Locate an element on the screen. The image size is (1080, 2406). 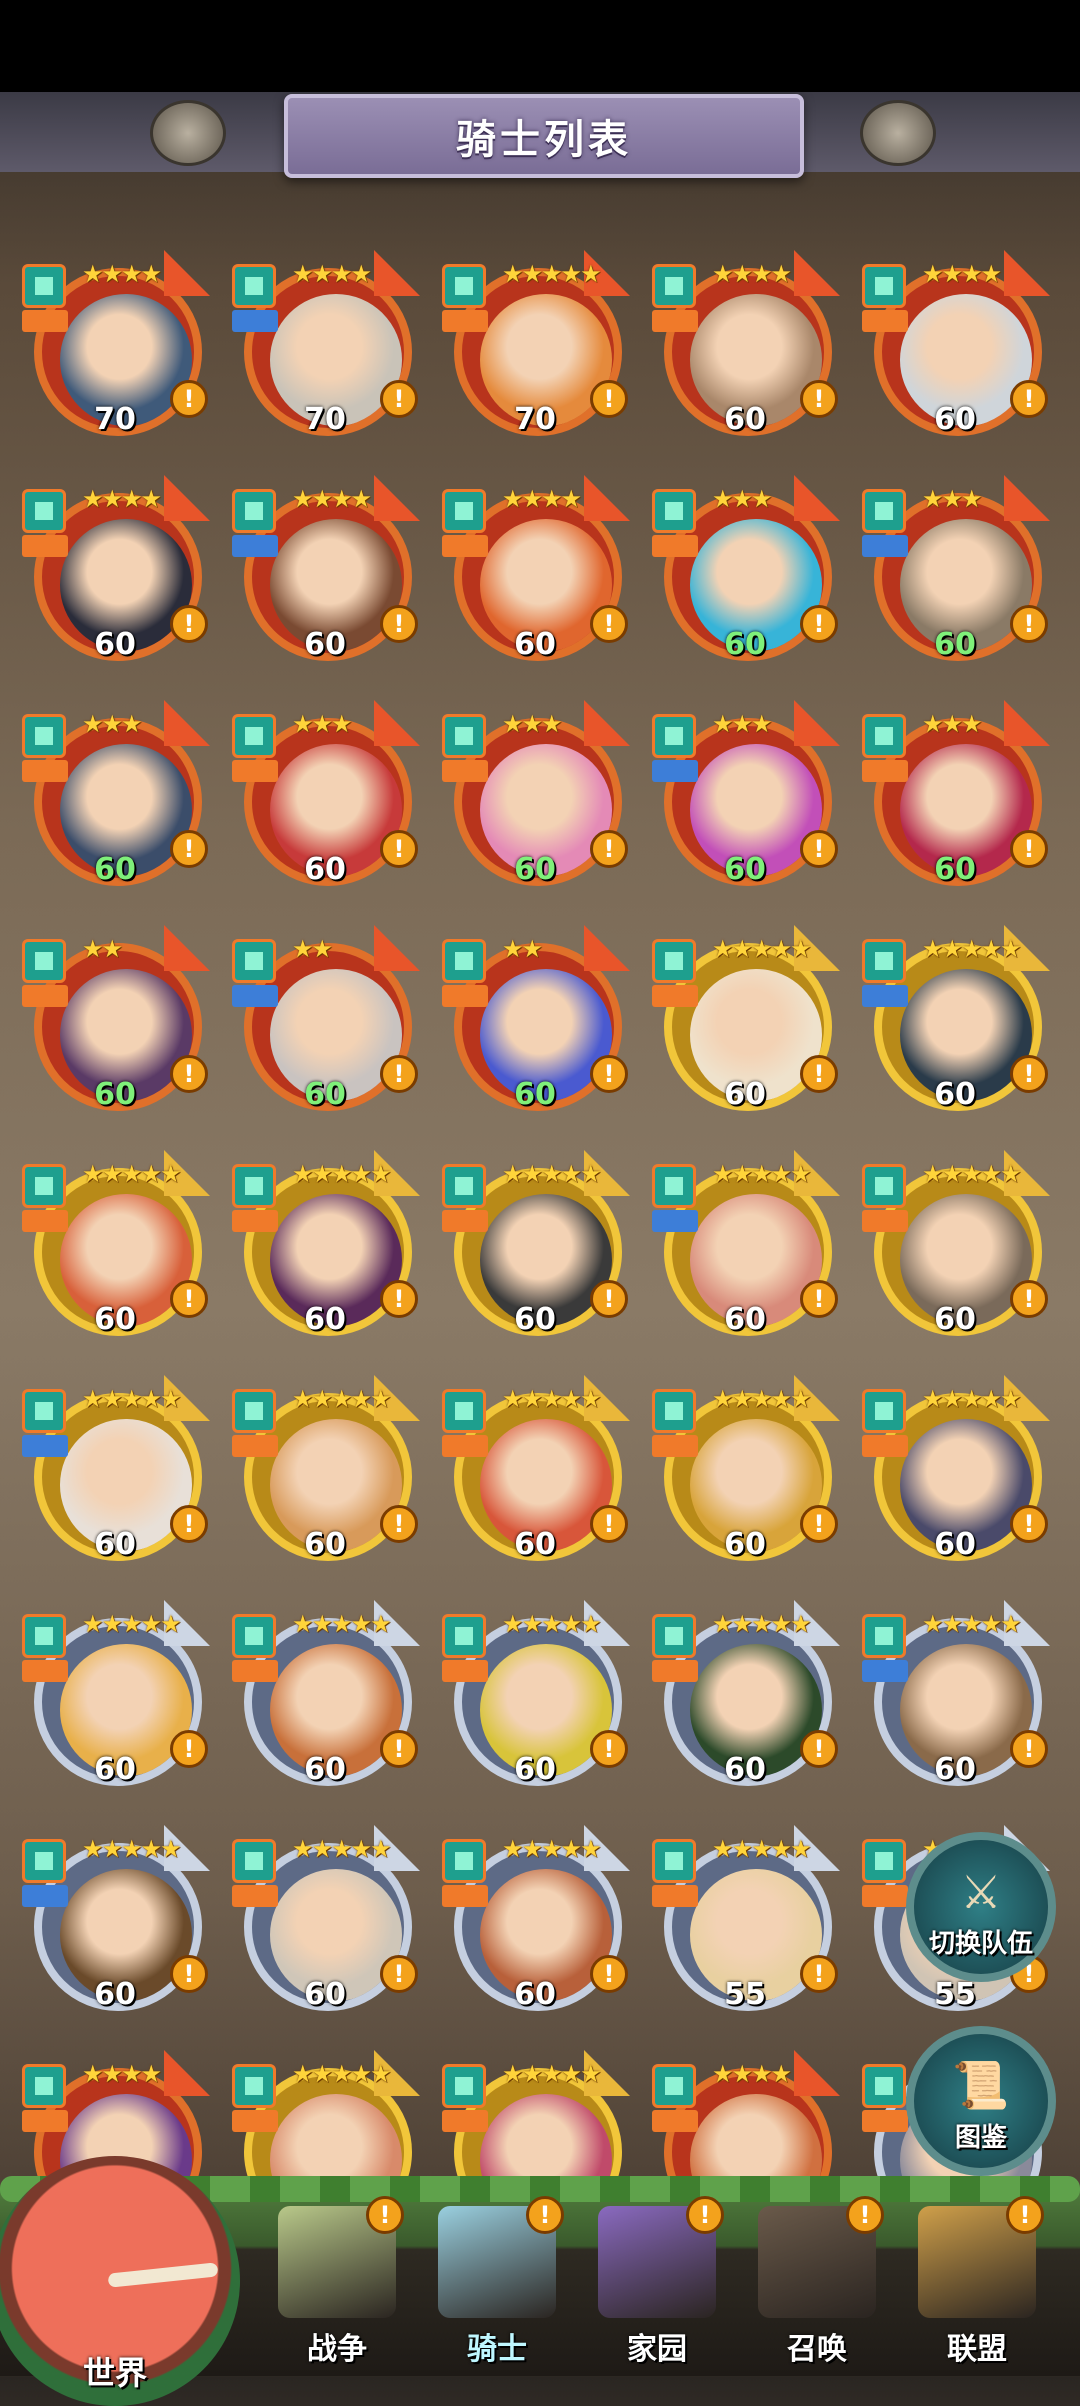
switch-team-button: ⚔ 切换队伍 is located at coordinates (981, 1907).